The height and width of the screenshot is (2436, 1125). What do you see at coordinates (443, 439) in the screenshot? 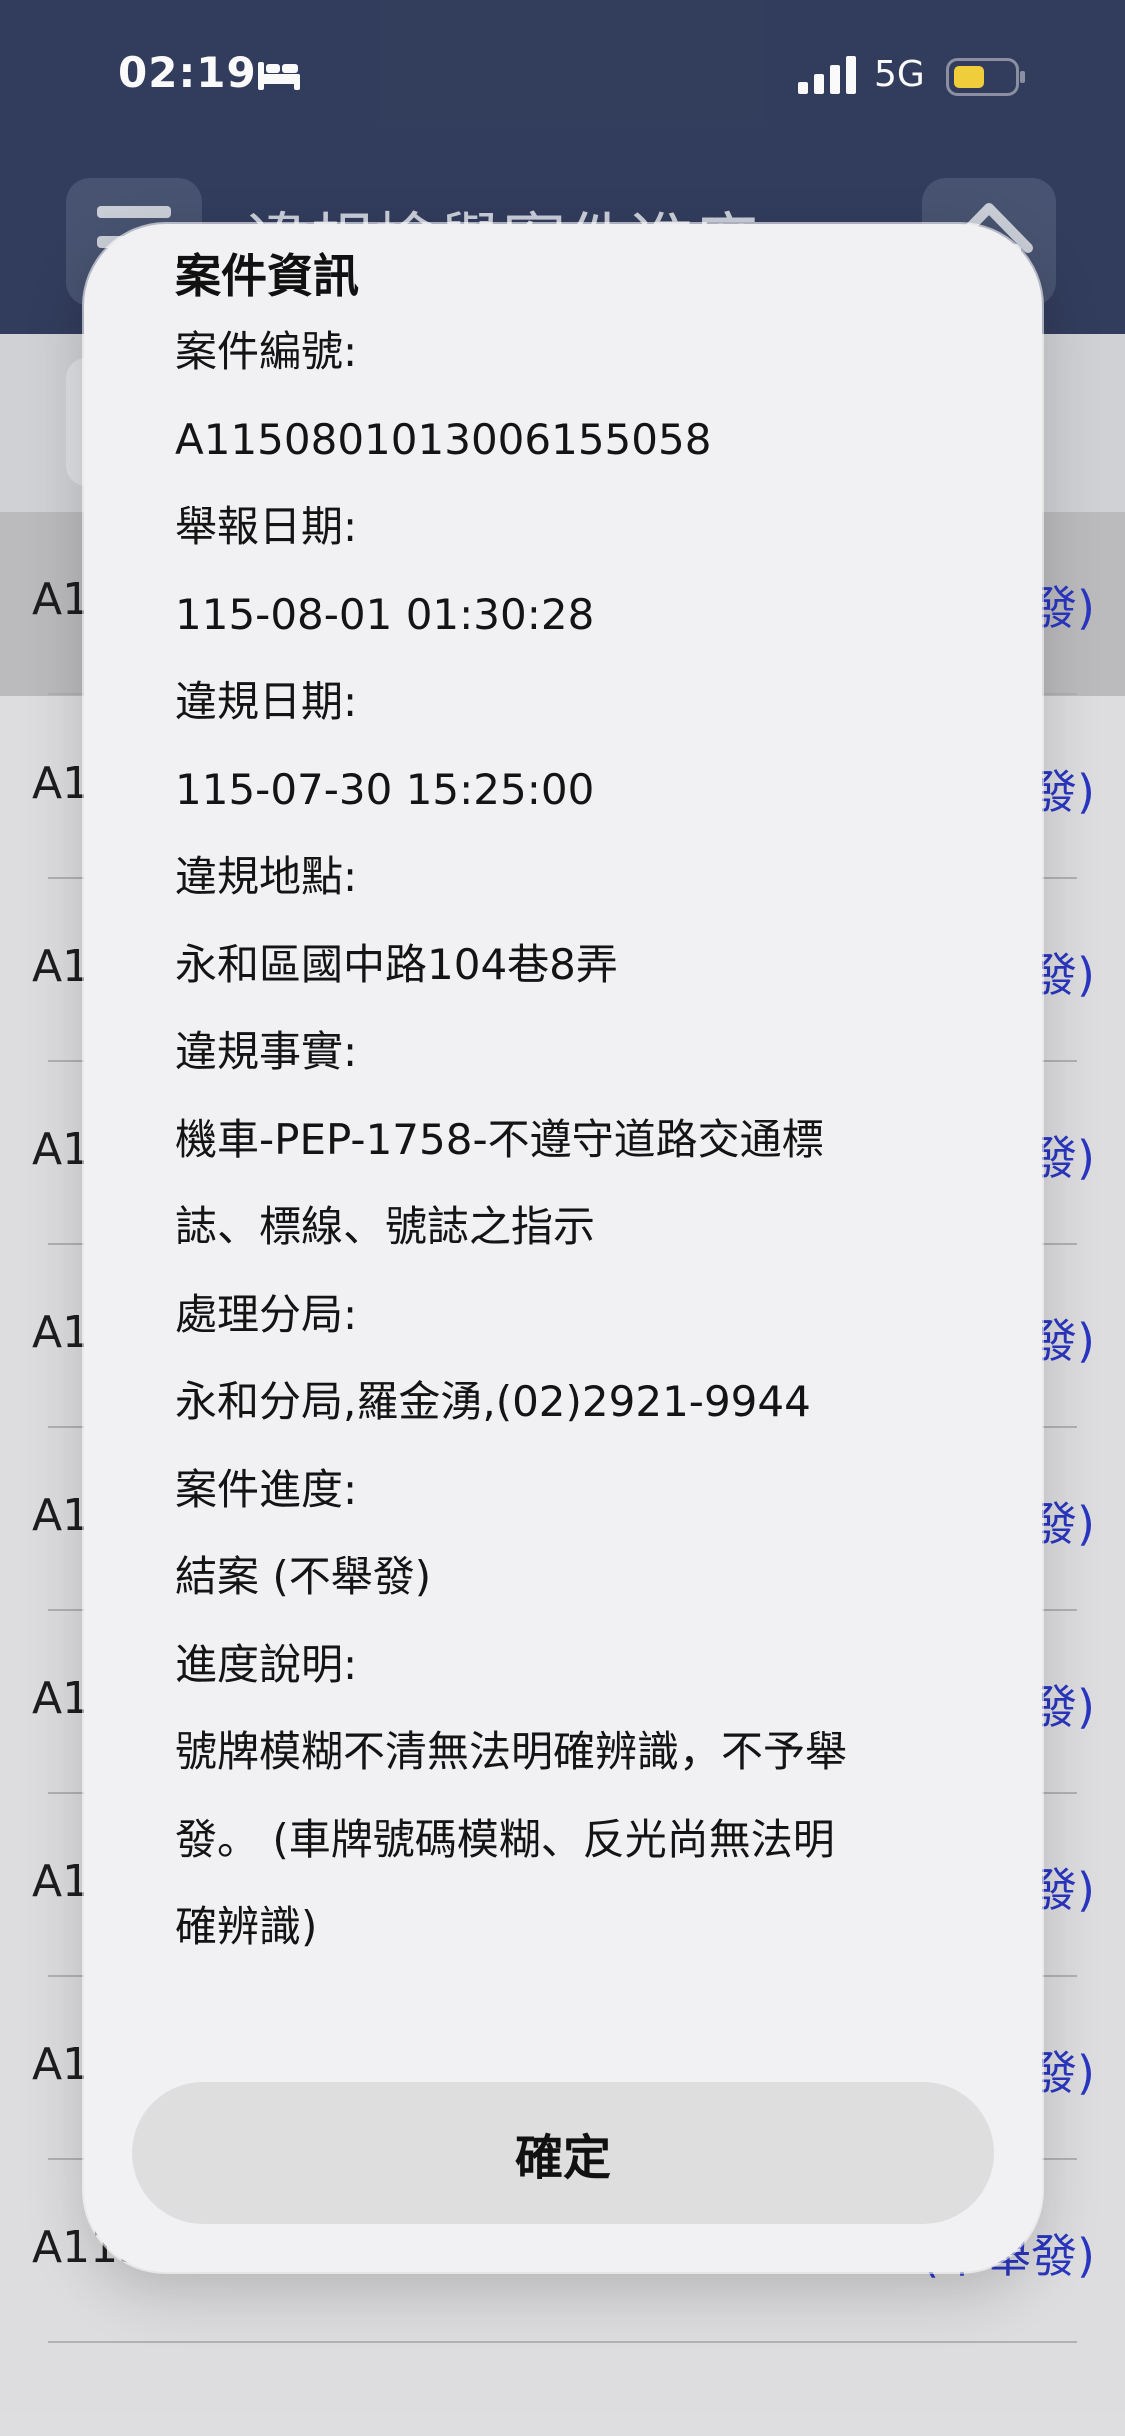
I see `field-value: A1150801013006155058` at bounding box center [443, 439].